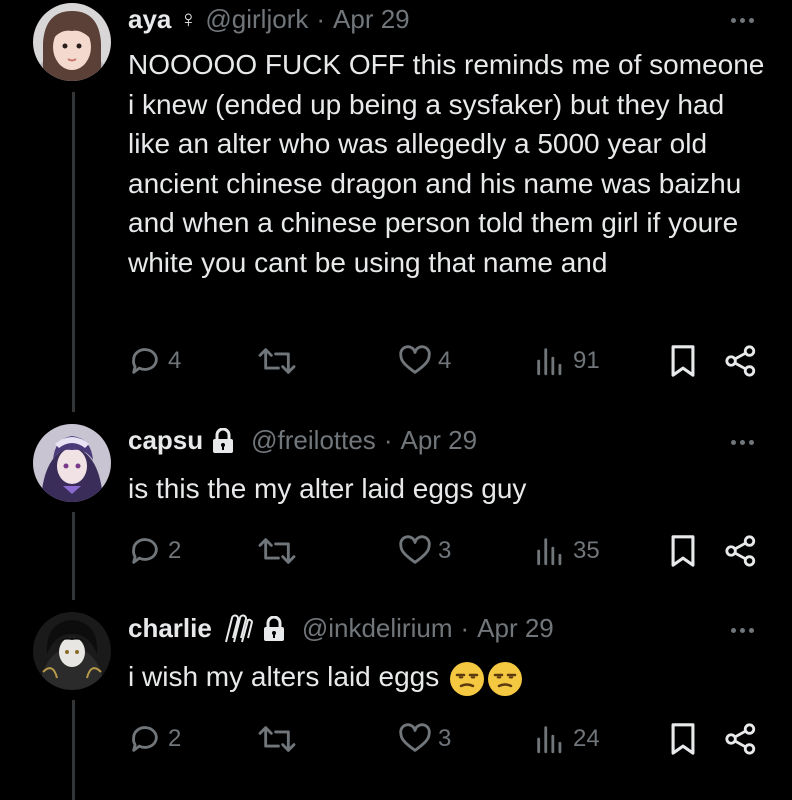 The image size is (792, 800). I want to click on like-count: 4, so click(445, 360).